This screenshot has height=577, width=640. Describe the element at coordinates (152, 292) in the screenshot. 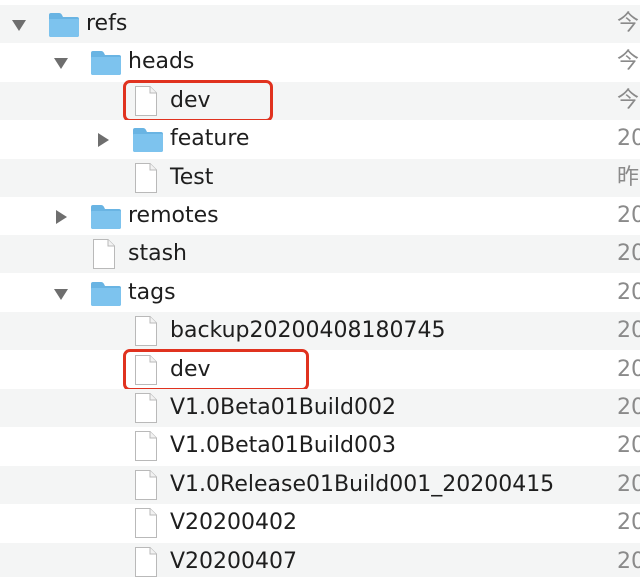

I see `item-name: tags` at that location.